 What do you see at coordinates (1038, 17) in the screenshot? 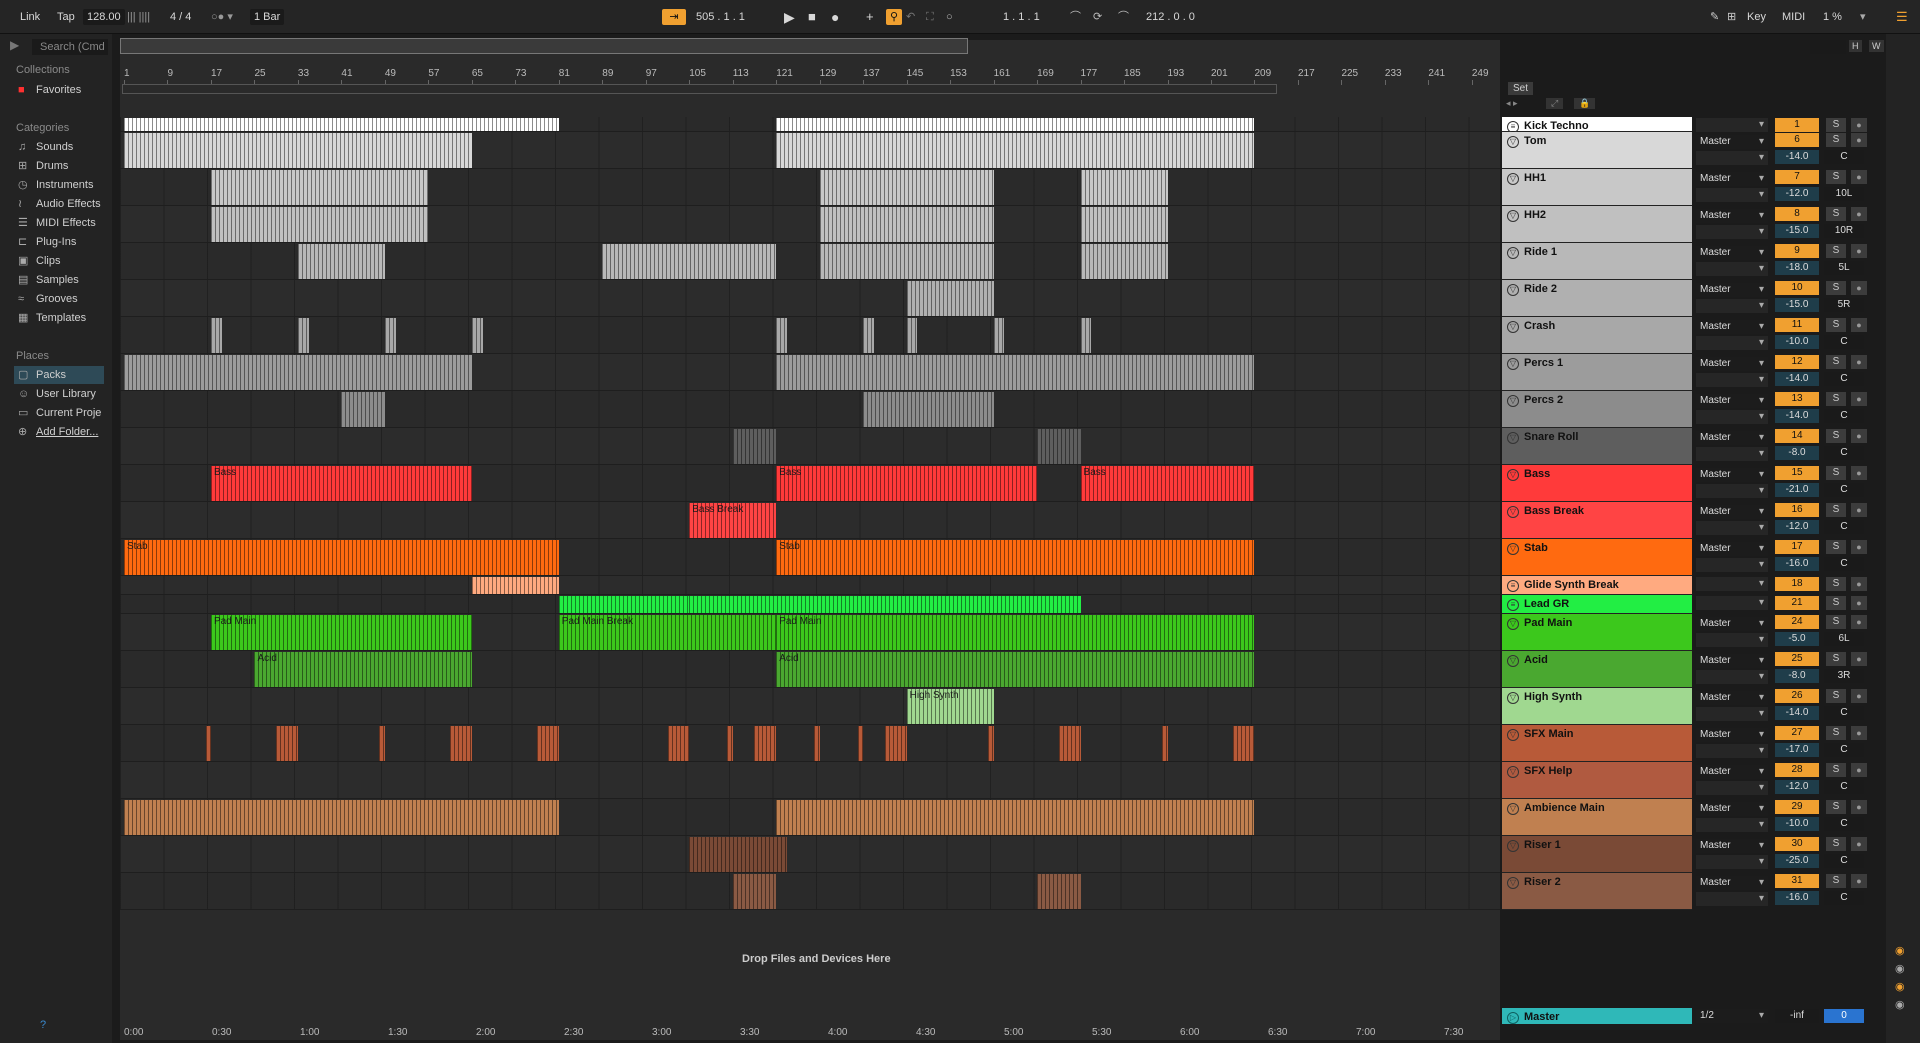
I see `loop-start-display: 1 . 1 . 1` at bounding box center [1038, 17].